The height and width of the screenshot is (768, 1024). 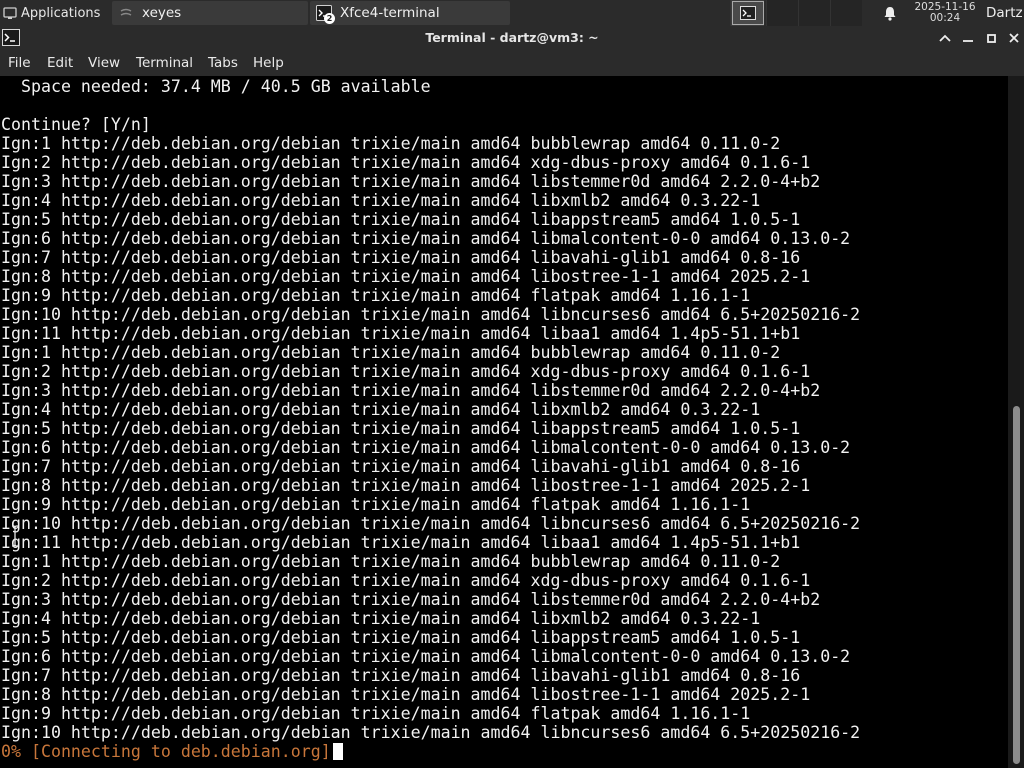 I want to click on menu-view: View, so click(x=104, y=63).